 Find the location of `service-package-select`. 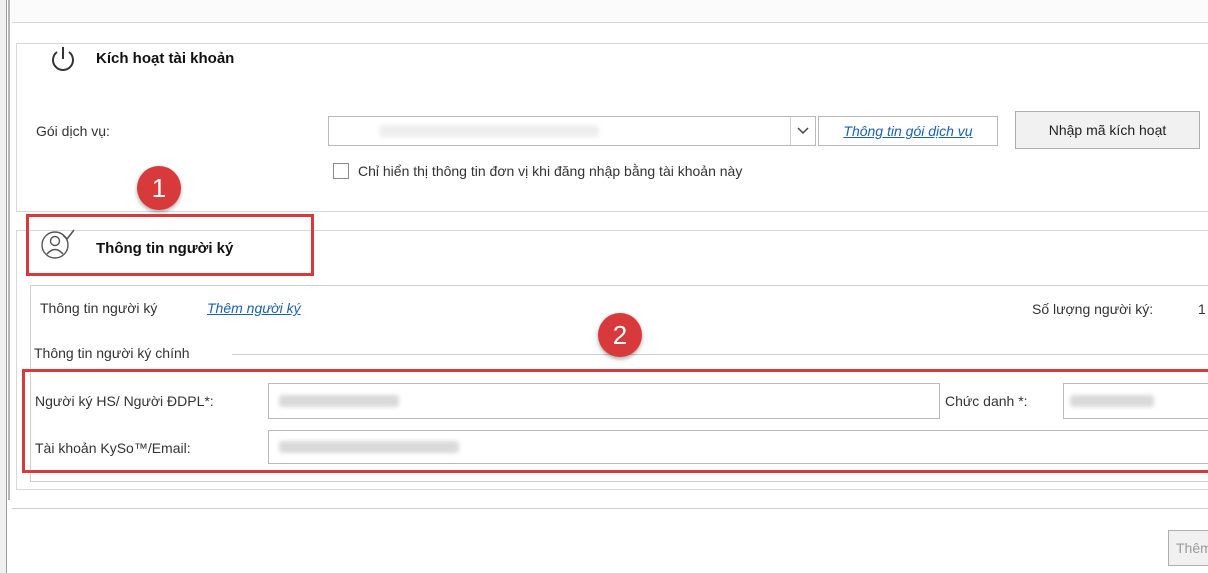

service-package-select is located at coordinates (572, 131).